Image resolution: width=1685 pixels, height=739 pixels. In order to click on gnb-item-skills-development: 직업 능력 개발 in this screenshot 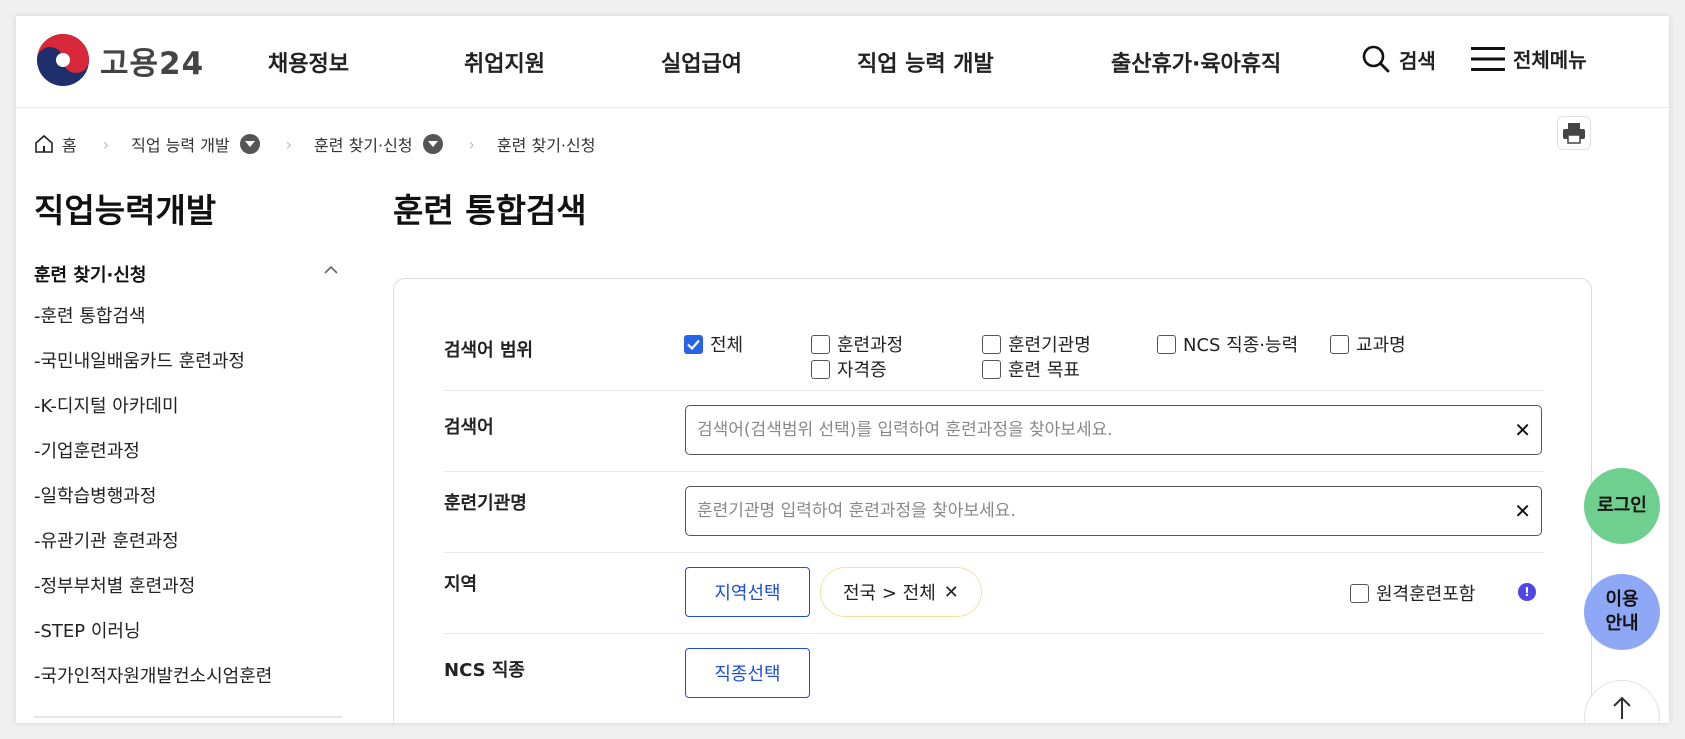, I will do `click(925, 62)`.